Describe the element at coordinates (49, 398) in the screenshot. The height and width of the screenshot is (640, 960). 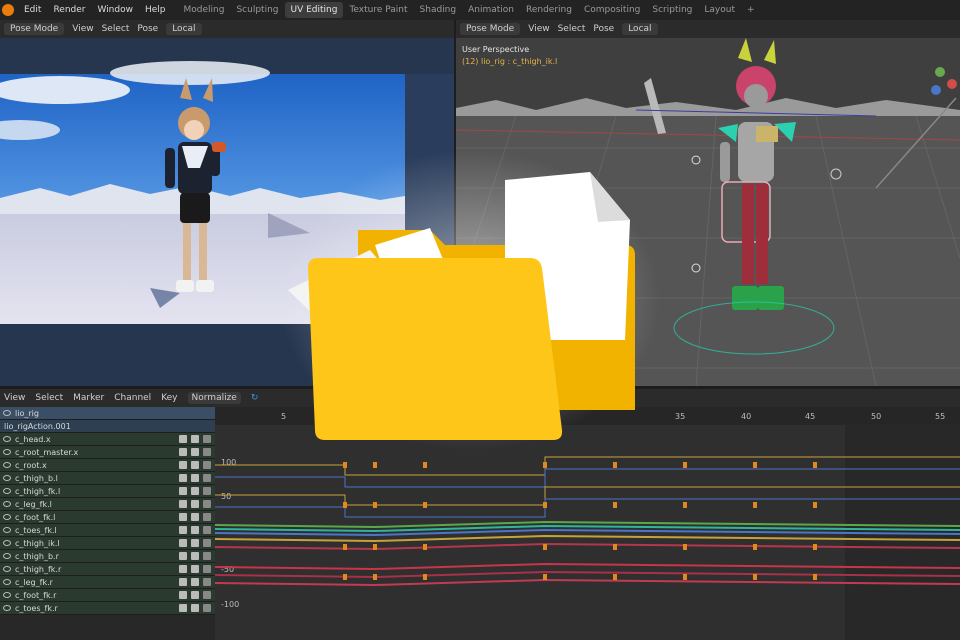
I see `graph-select-menu: Select` at that location.